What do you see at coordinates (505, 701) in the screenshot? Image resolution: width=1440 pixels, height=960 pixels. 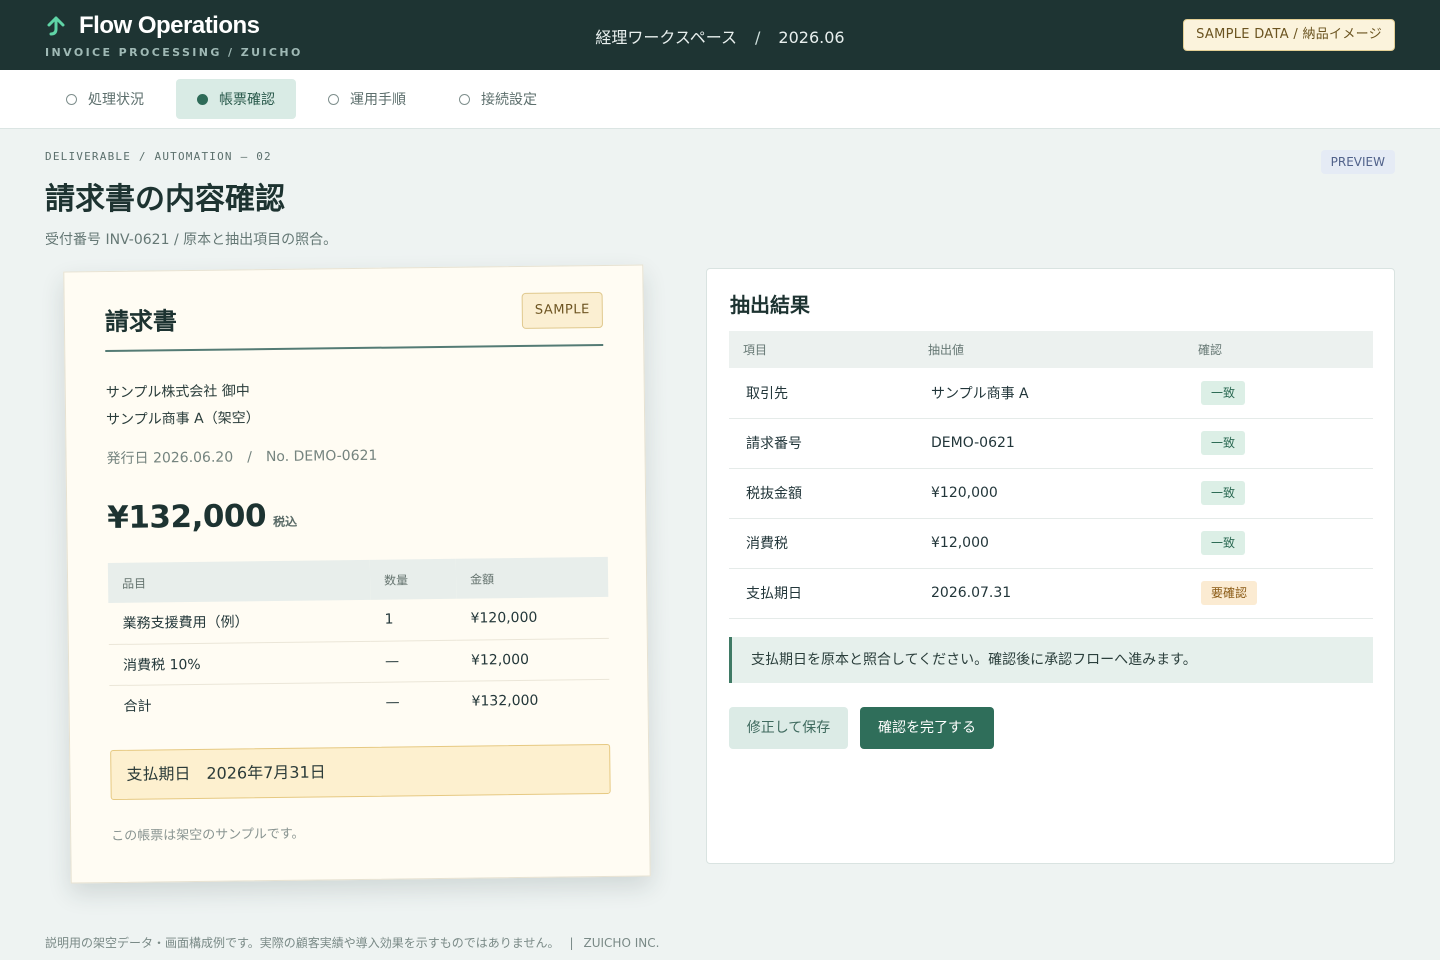 I see `item-amount: ¥132,000` at bounding box center [505, 701].